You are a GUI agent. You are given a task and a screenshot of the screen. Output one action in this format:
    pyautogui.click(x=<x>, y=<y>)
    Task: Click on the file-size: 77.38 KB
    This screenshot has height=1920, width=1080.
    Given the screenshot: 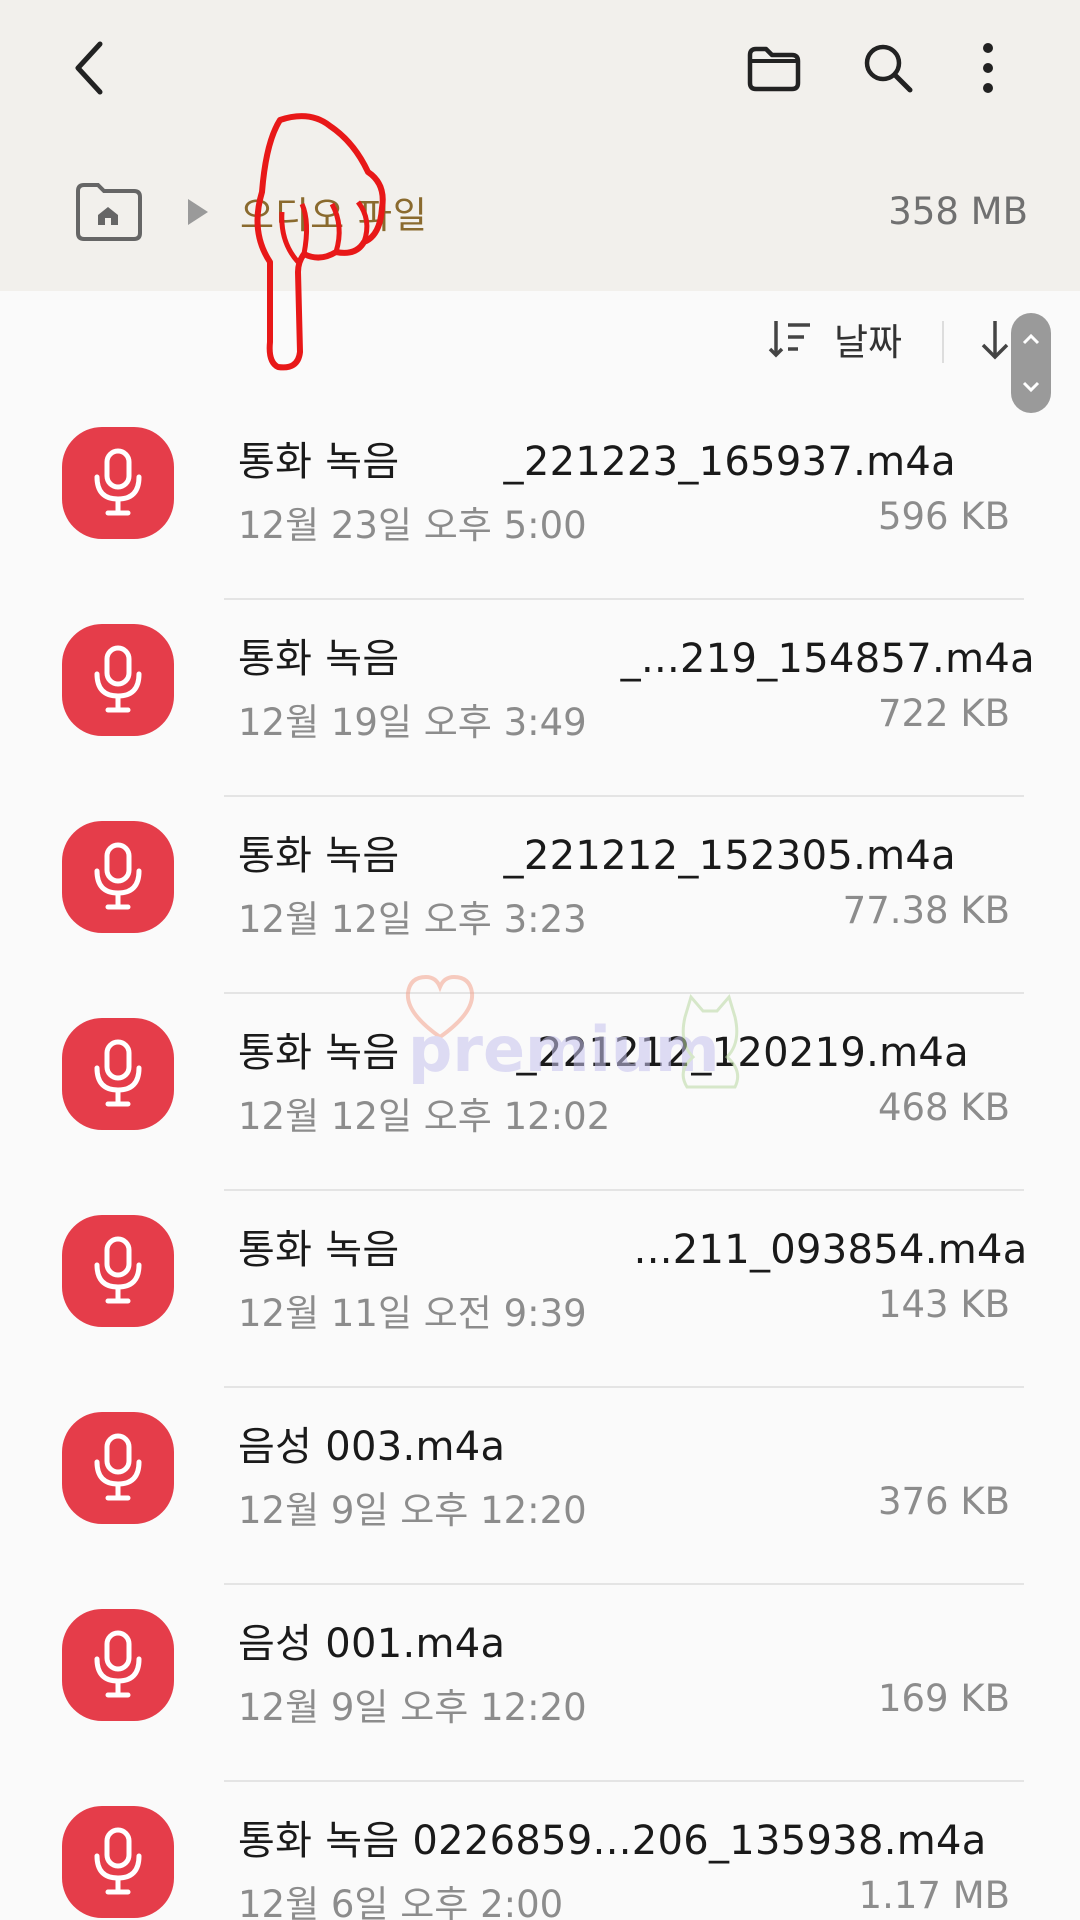 What is the action you would take?
    pyautogui.click(x=926, y=910)
    